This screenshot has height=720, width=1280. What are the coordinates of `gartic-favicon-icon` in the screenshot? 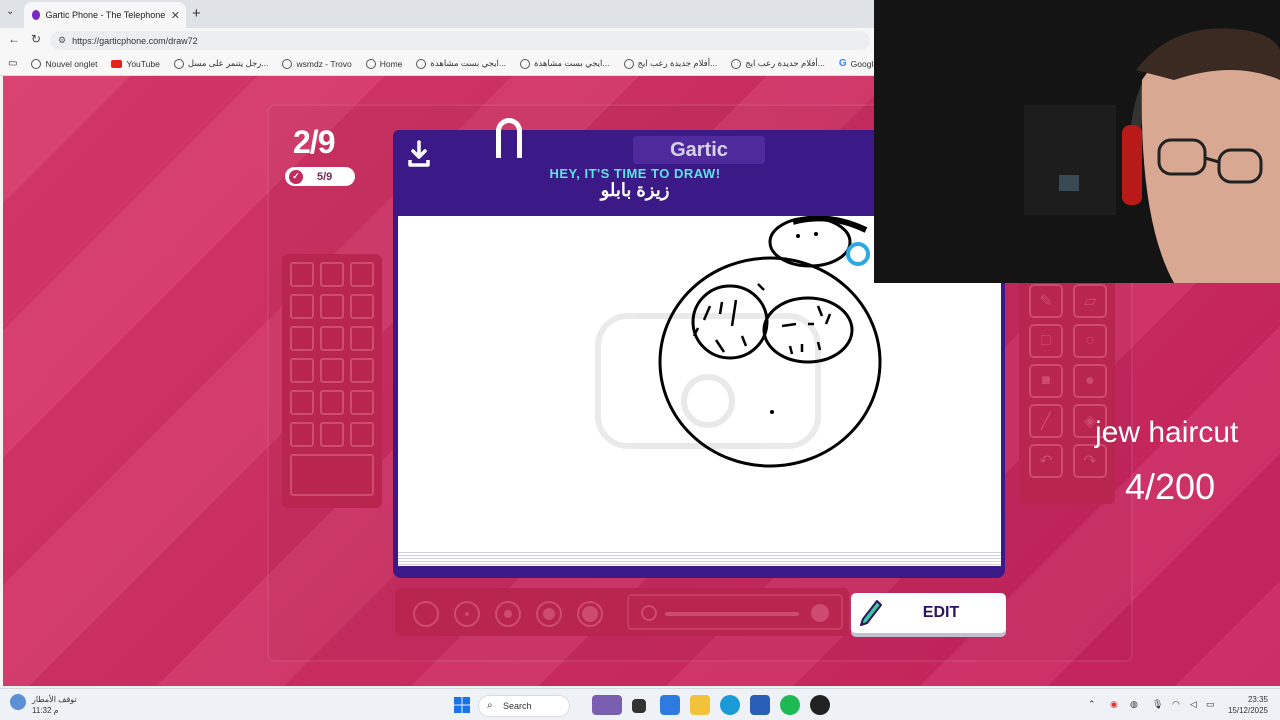 It's located at (36, 15).